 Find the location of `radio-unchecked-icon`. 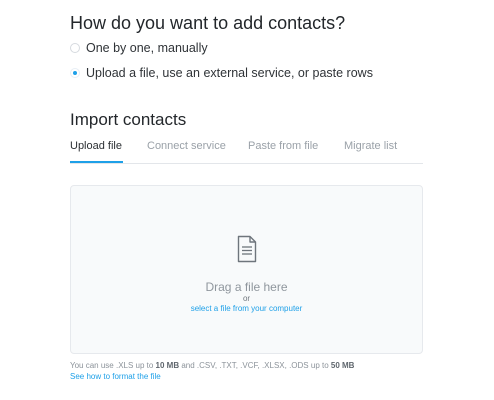

radio-unchecked-icon is located at coordinates (75, 48).